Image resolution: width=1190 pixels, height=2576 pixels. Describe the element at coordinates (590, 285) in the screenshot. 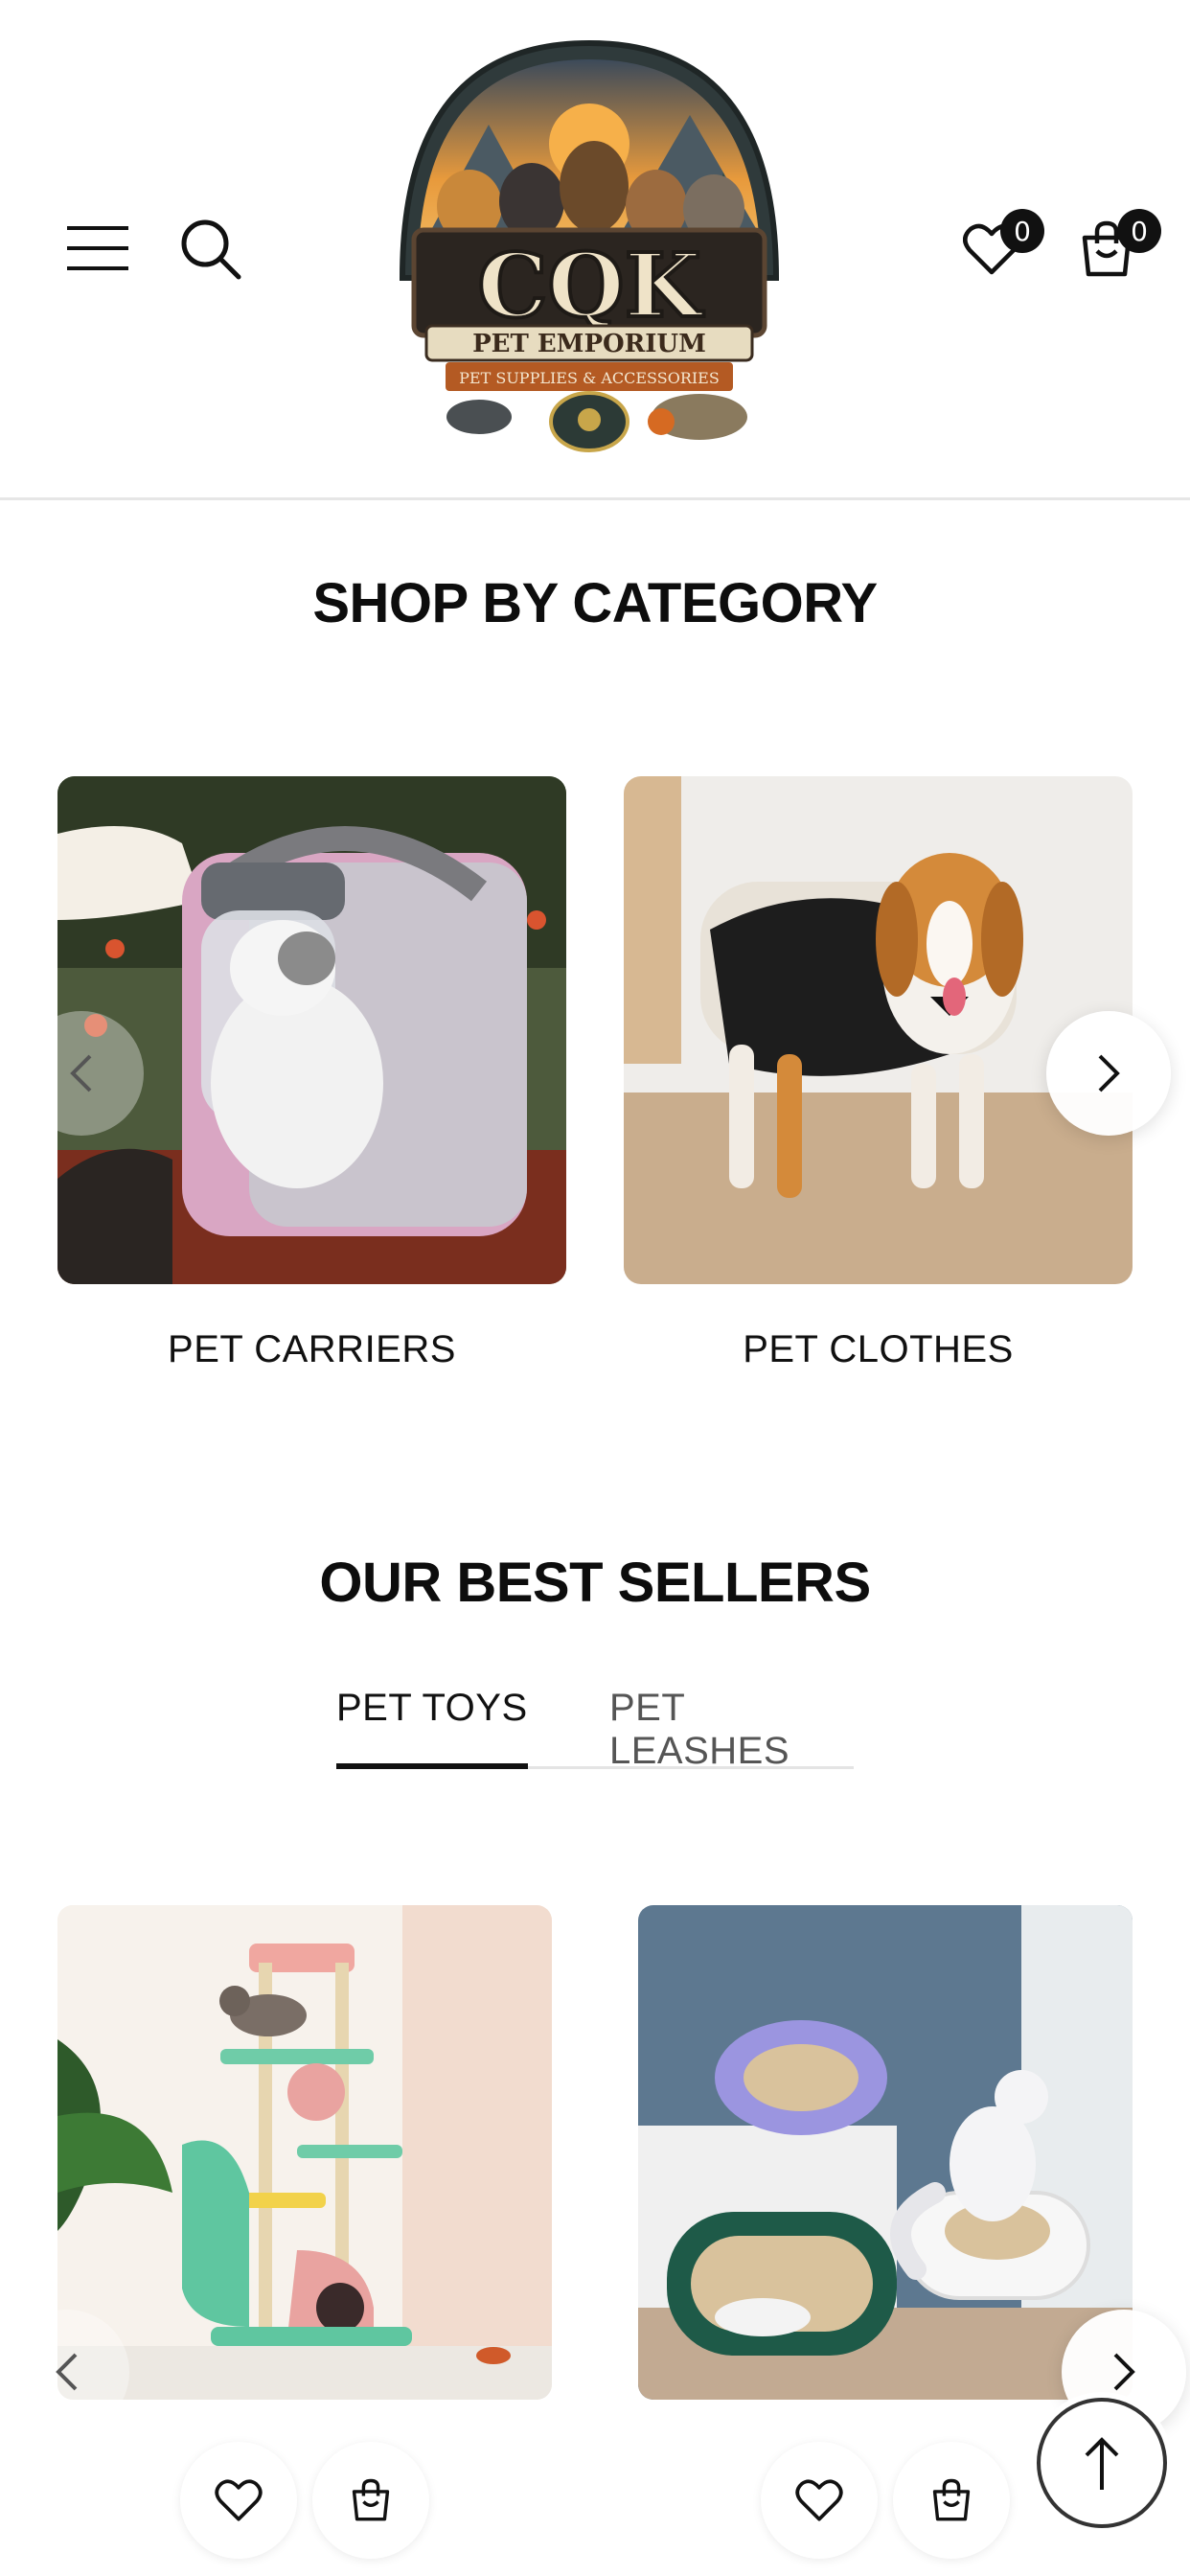

I see `svg-text: CQK` at that location.